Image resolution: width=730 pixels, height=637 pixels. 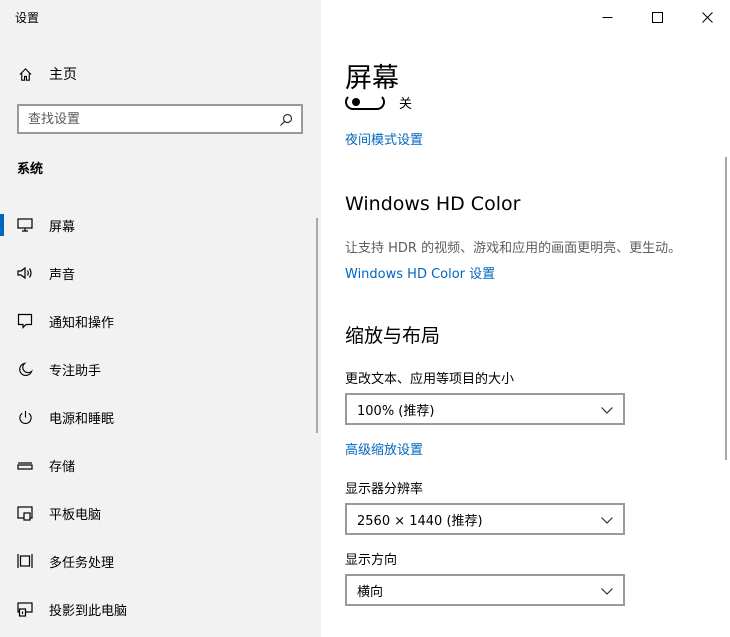 I want to click on search-box, so click(x=160, y=119).